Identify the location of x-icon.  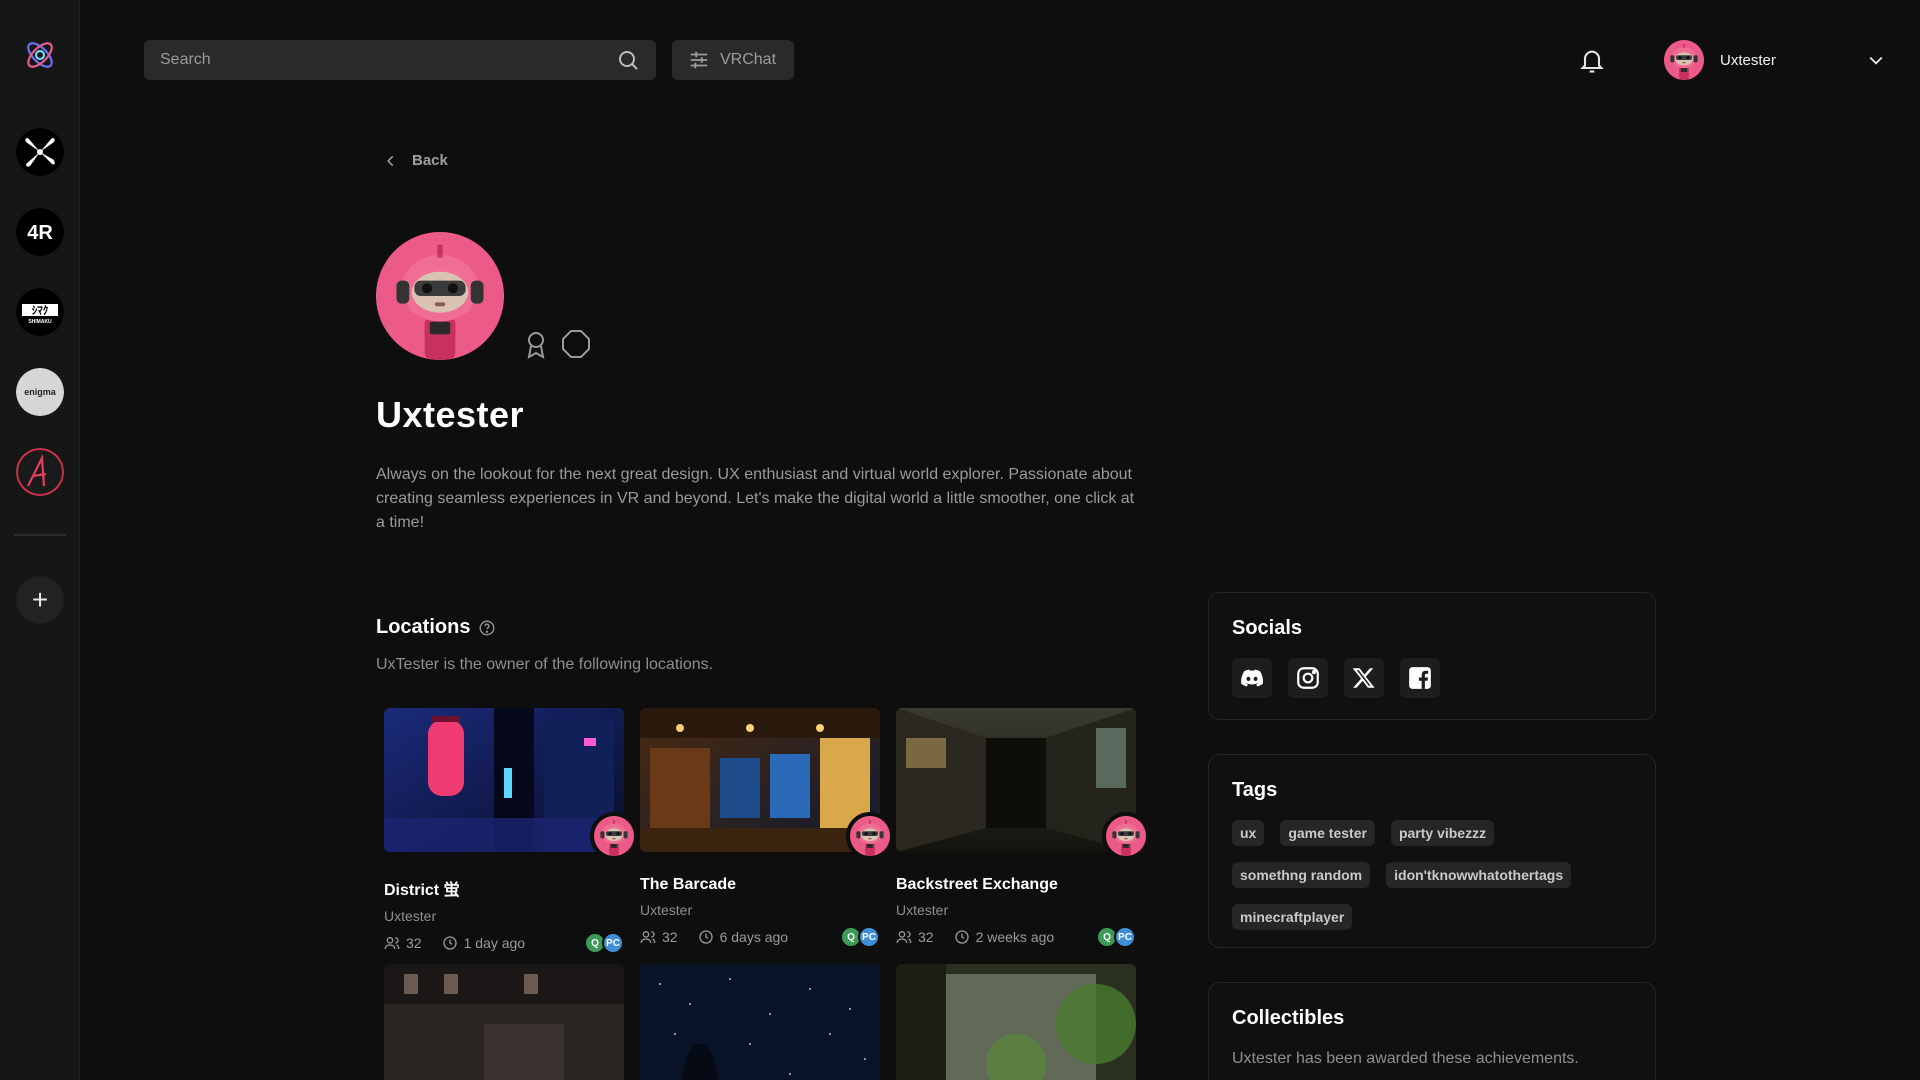
(1363, 678).